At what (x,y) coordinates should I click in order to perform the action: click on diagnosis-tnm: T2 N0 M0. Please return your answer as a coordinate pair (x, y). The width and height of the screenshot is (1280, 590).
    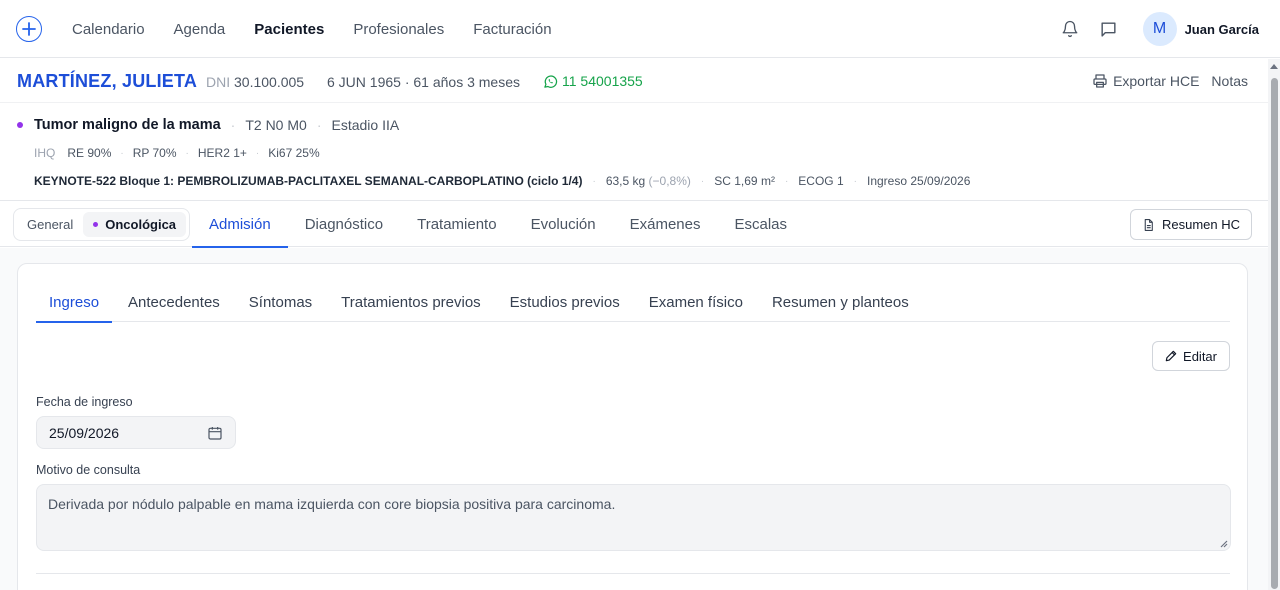
    Looking at the image, I should click on (276, 125).